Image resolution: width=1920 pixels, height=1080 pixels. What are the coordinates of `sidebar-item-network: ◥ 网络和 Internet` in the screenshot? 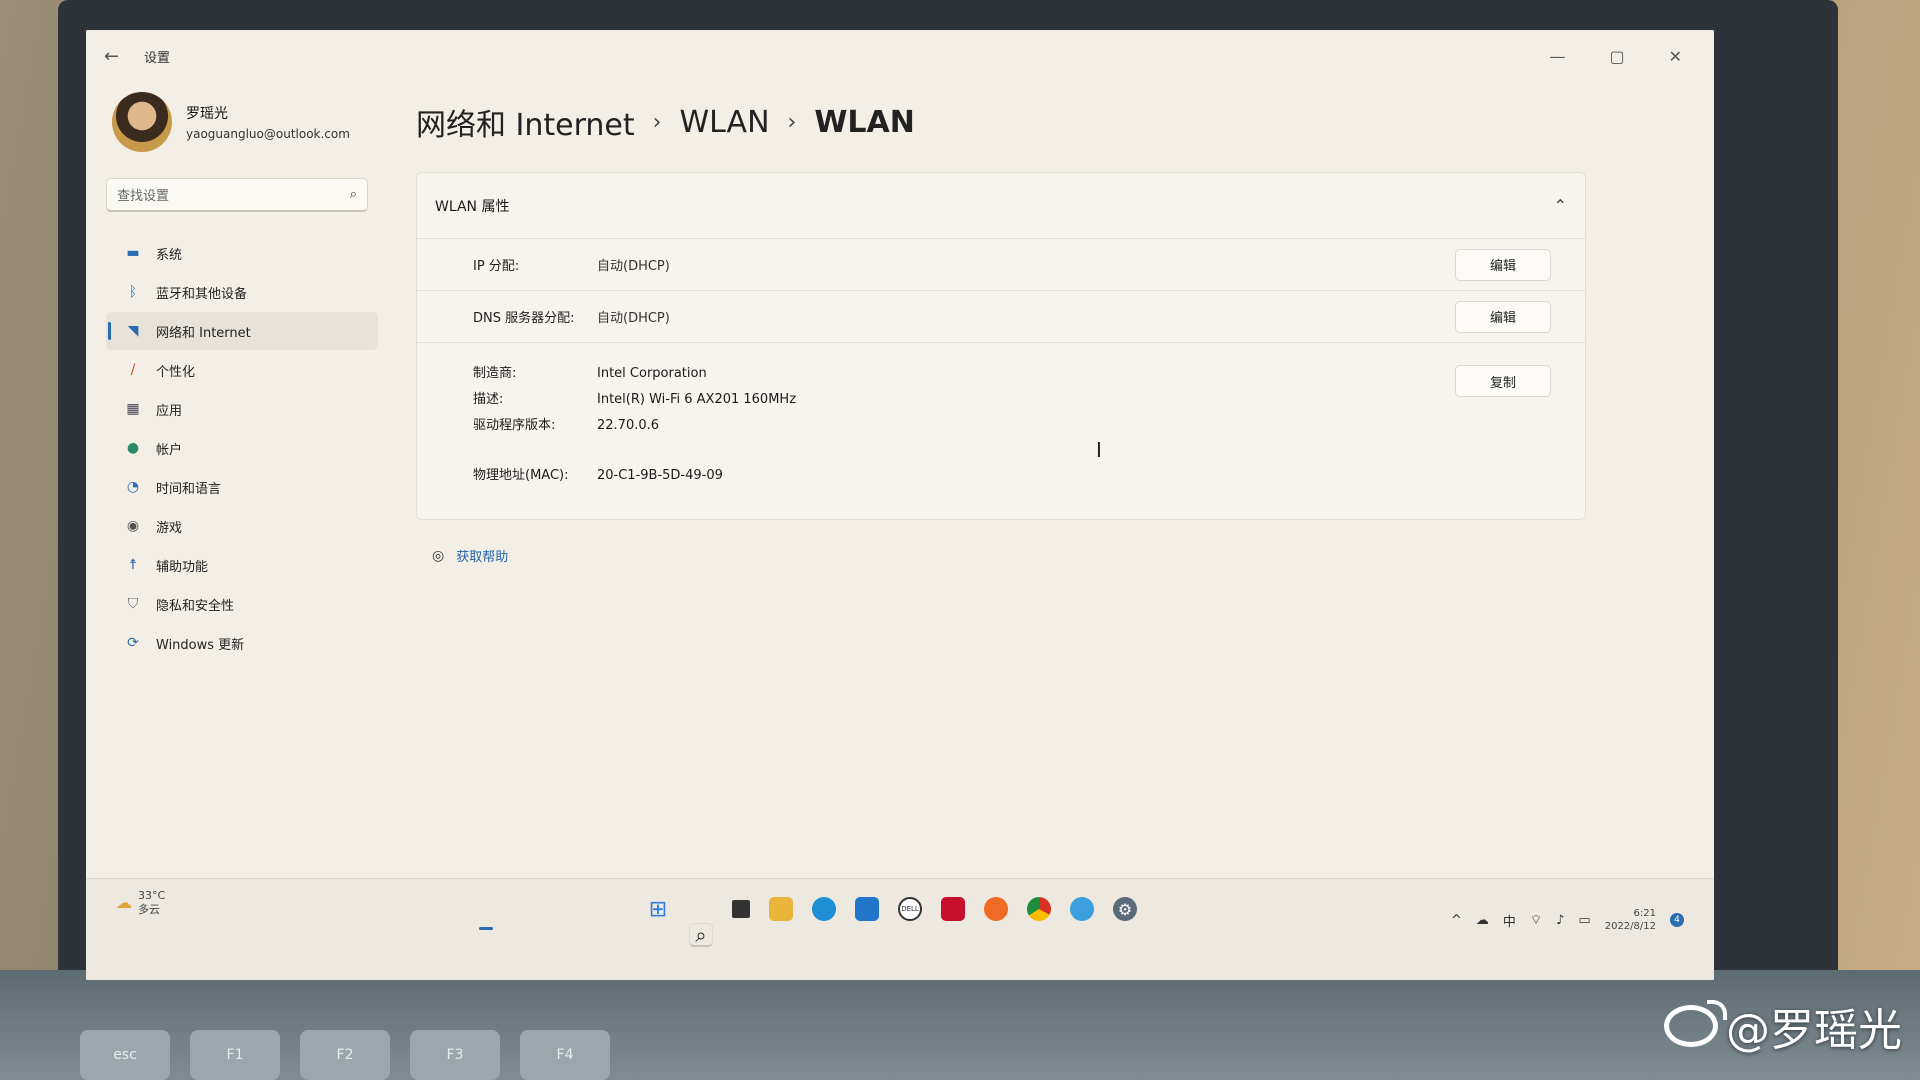 It's located at (242, 331).